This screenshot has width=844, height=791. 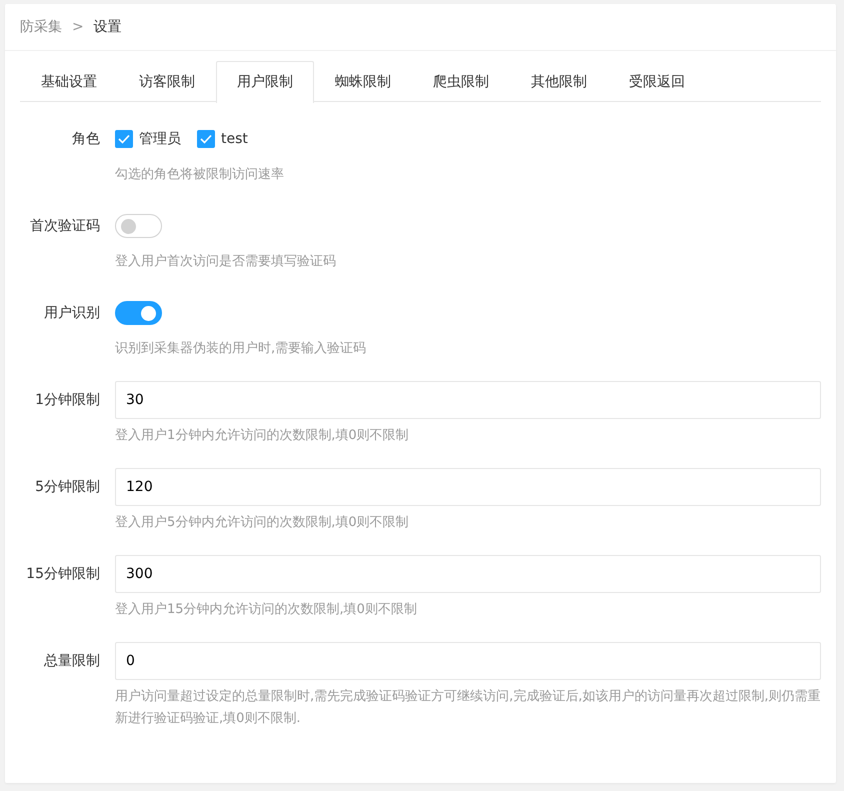 I want to click on input-field: 30, so click(x=468, y=400).